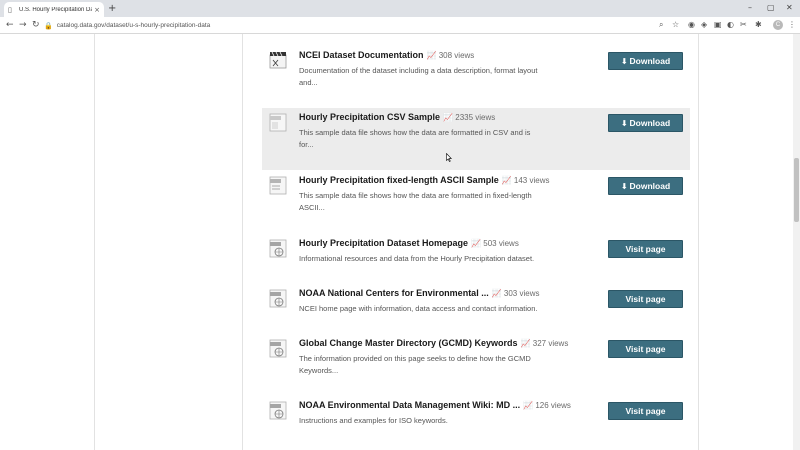 The image size is (800, 450). I want to click on browser-tab-title: U.S. Hourly Precipitation Data -, so click(56, 9).